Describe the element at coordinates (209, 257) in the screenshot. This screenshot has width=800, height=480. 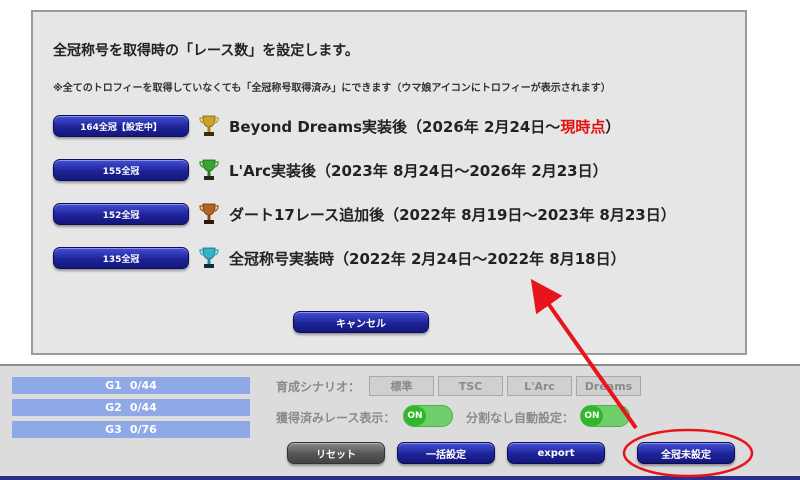
I see `teal-trophy-icon` at that location.